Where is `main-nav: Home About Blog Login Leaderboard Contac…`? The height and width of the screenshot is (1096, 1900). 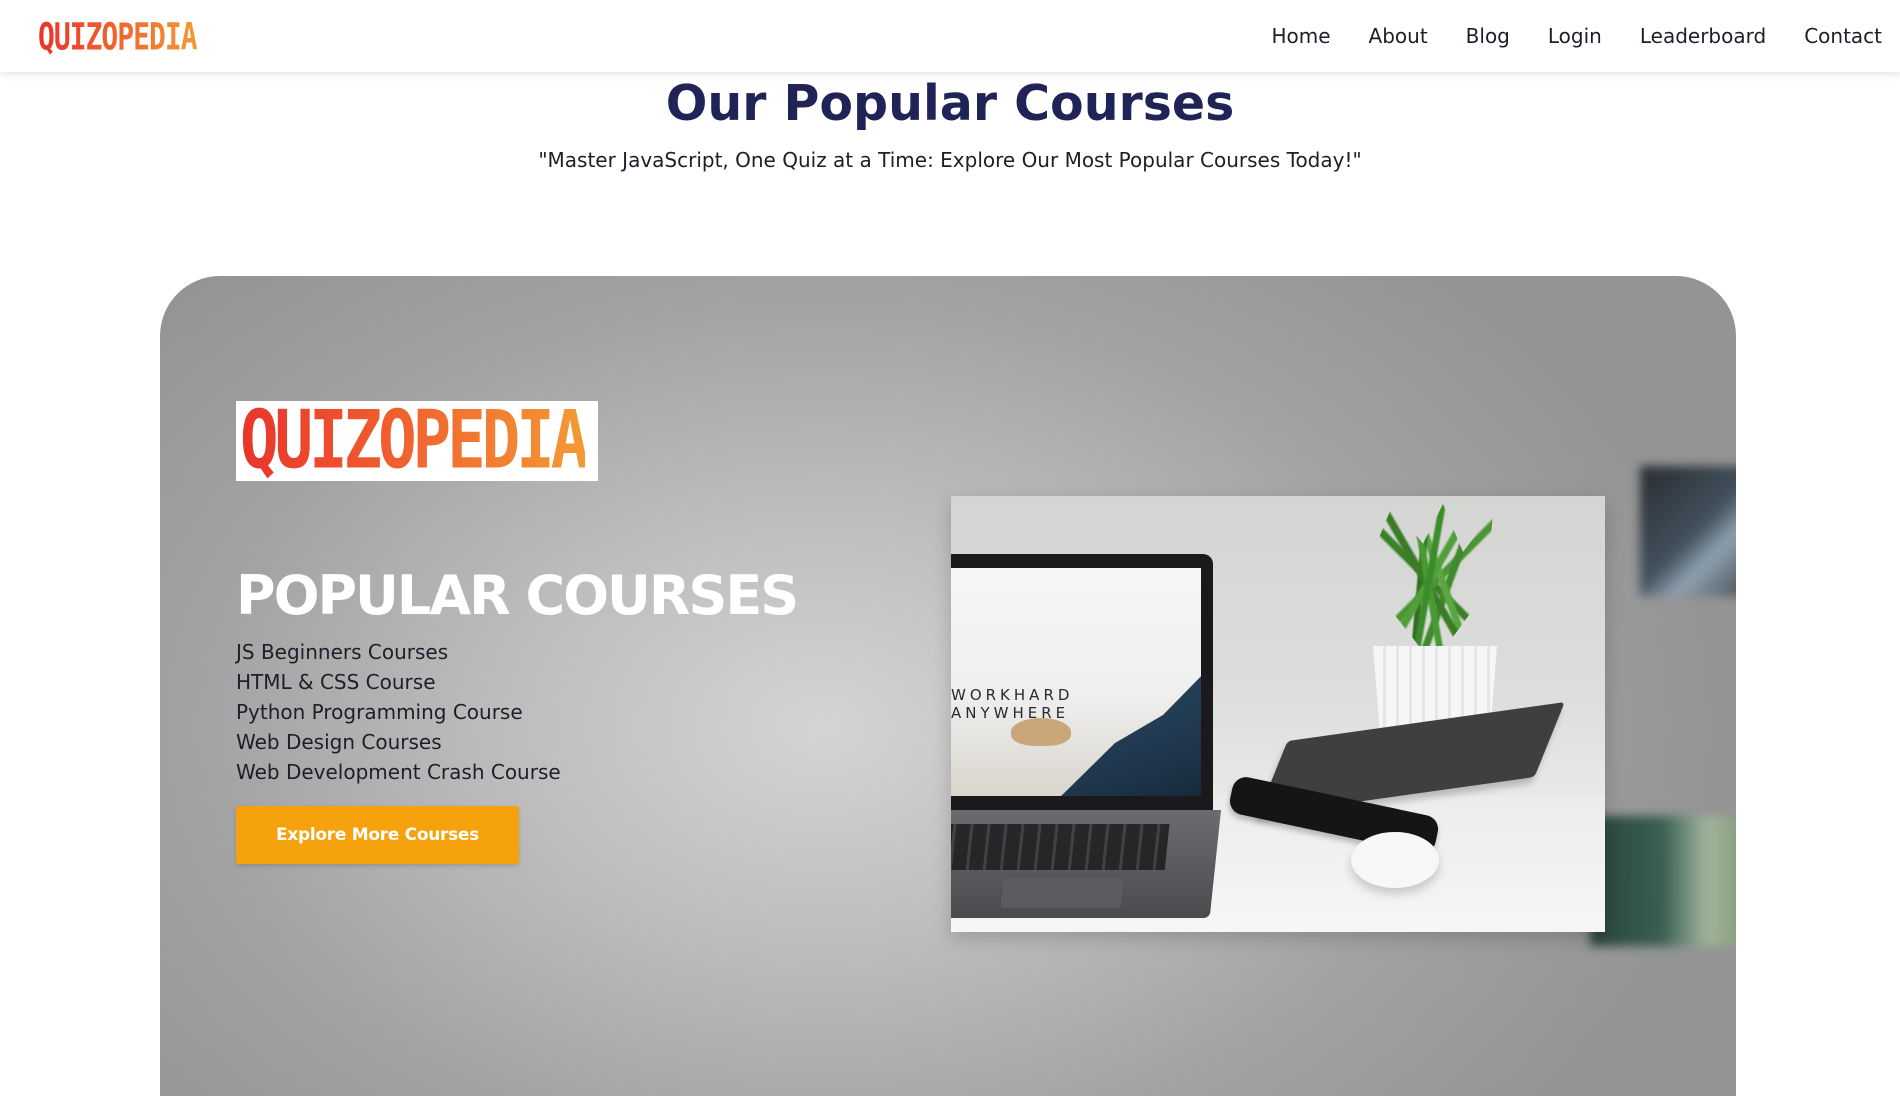
main-nav: Home About Blog Login Leaderboard Contac… is located at coordinates (1576, 36).